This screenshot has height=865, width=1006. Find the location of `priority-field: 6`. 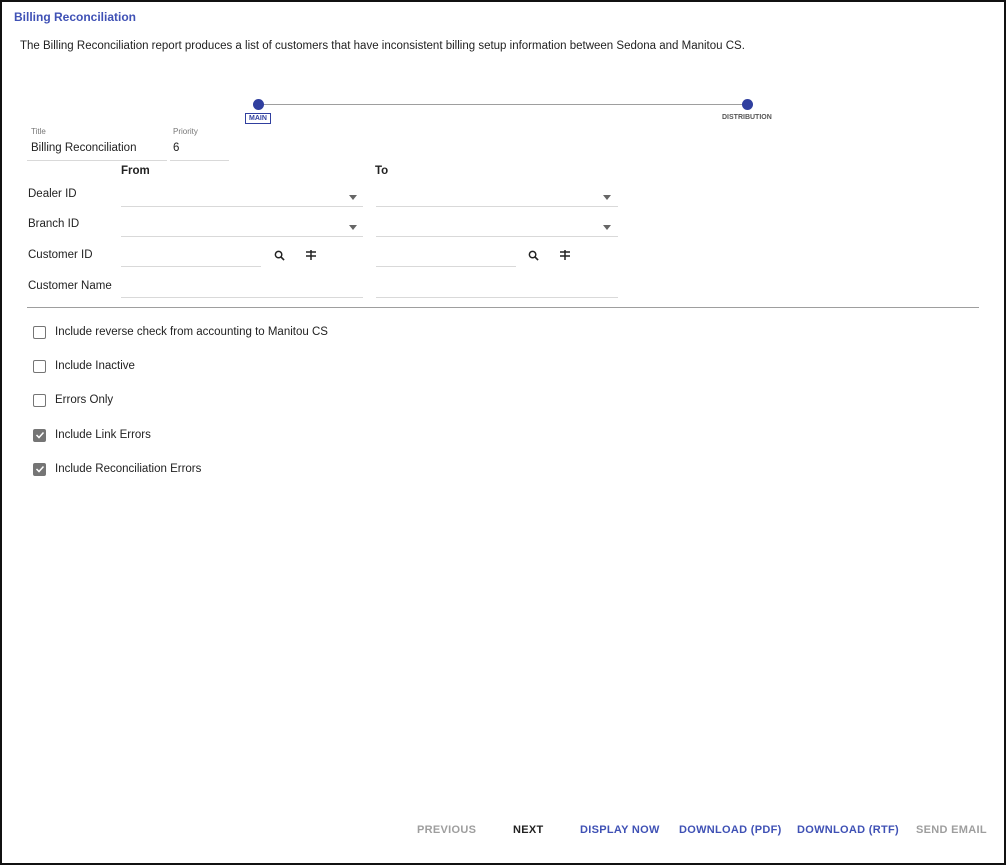

priority-field: 6 is located at coordinates (176, 148).